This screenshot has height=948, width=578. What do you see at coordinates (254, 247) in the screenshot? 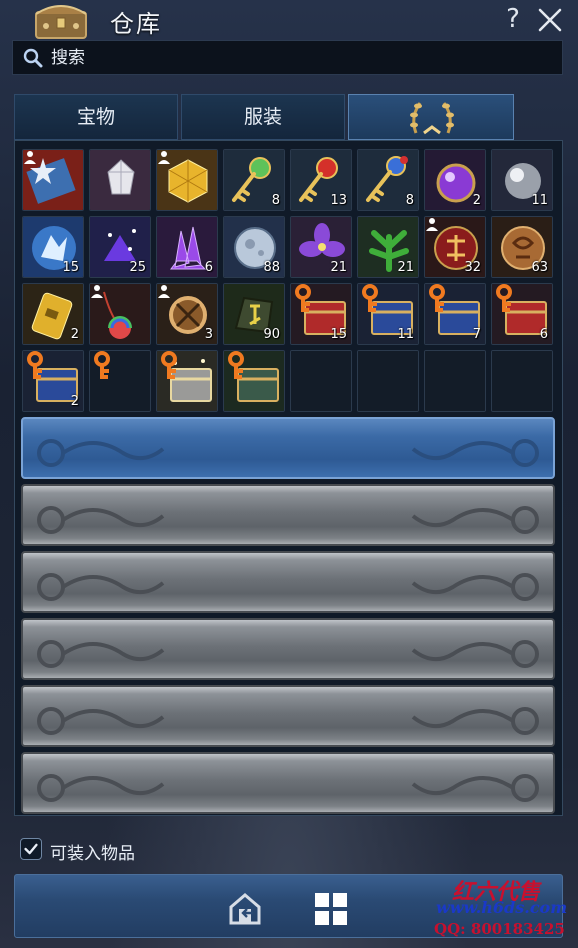
I see `item-slot: 88` at bounding box center [254, 247].